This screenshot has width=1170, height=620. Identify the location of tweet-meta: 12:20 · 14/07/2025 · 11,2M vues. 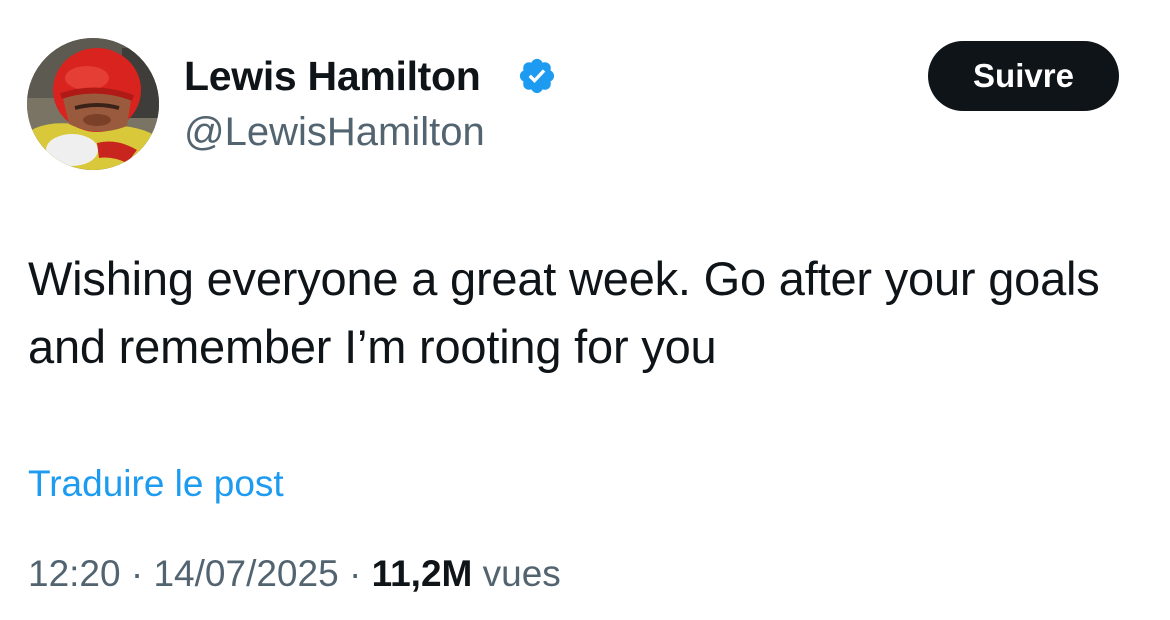
(294, 574).